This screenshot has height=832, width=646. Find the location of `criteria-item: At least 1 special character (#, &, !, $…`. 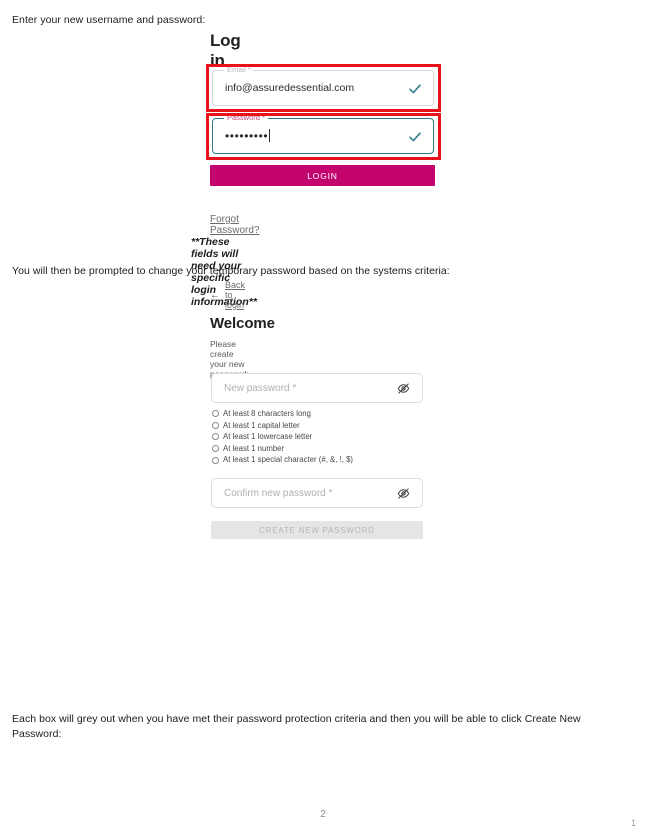

criteria-item: At least 1 special character (#, &, !, $… is located at coordinates (282, 460).